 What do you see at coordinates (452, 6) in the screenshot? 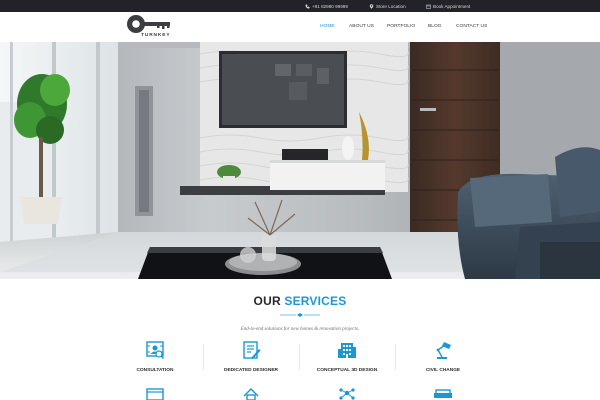
I see `book-appointment-text: Book Appointment` at bounding box center [452, 6].